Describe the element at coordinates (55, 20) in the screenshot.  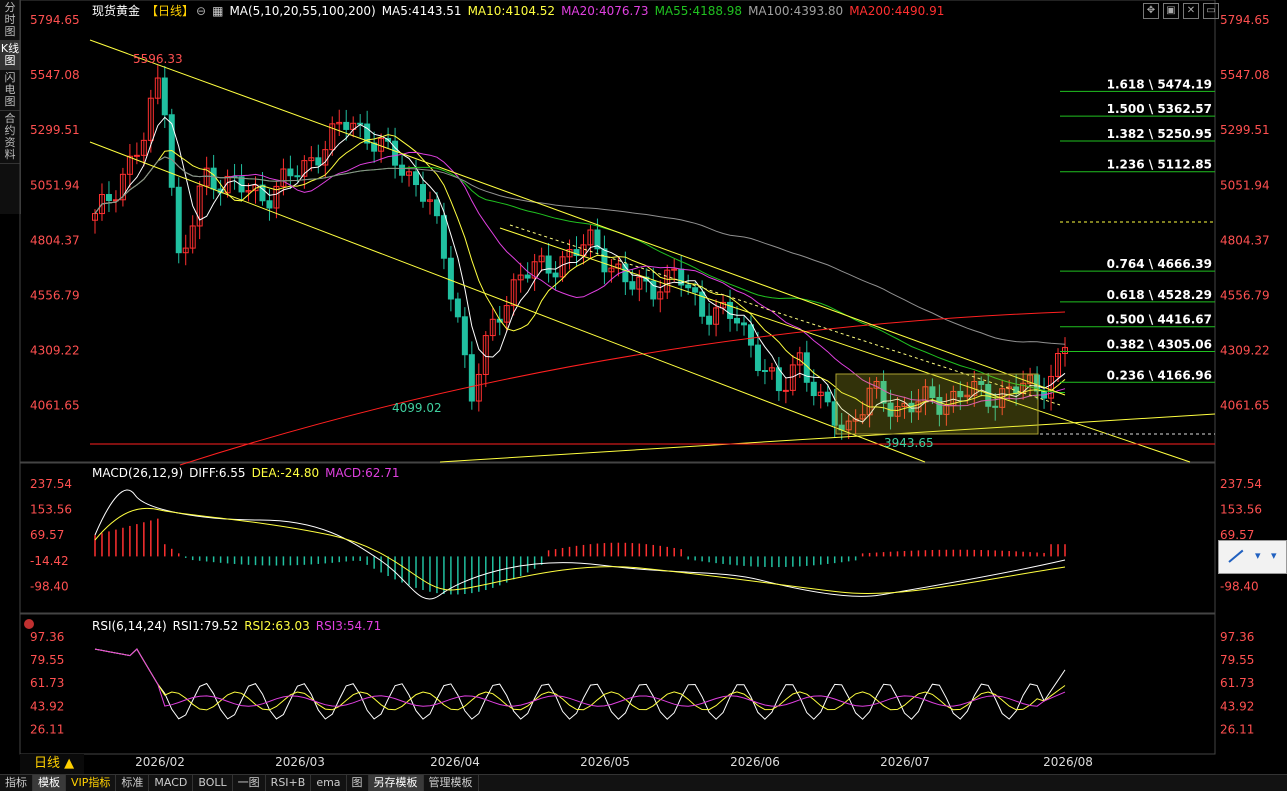
I see `main-axis-left-label-0: 5794.65` at that location.